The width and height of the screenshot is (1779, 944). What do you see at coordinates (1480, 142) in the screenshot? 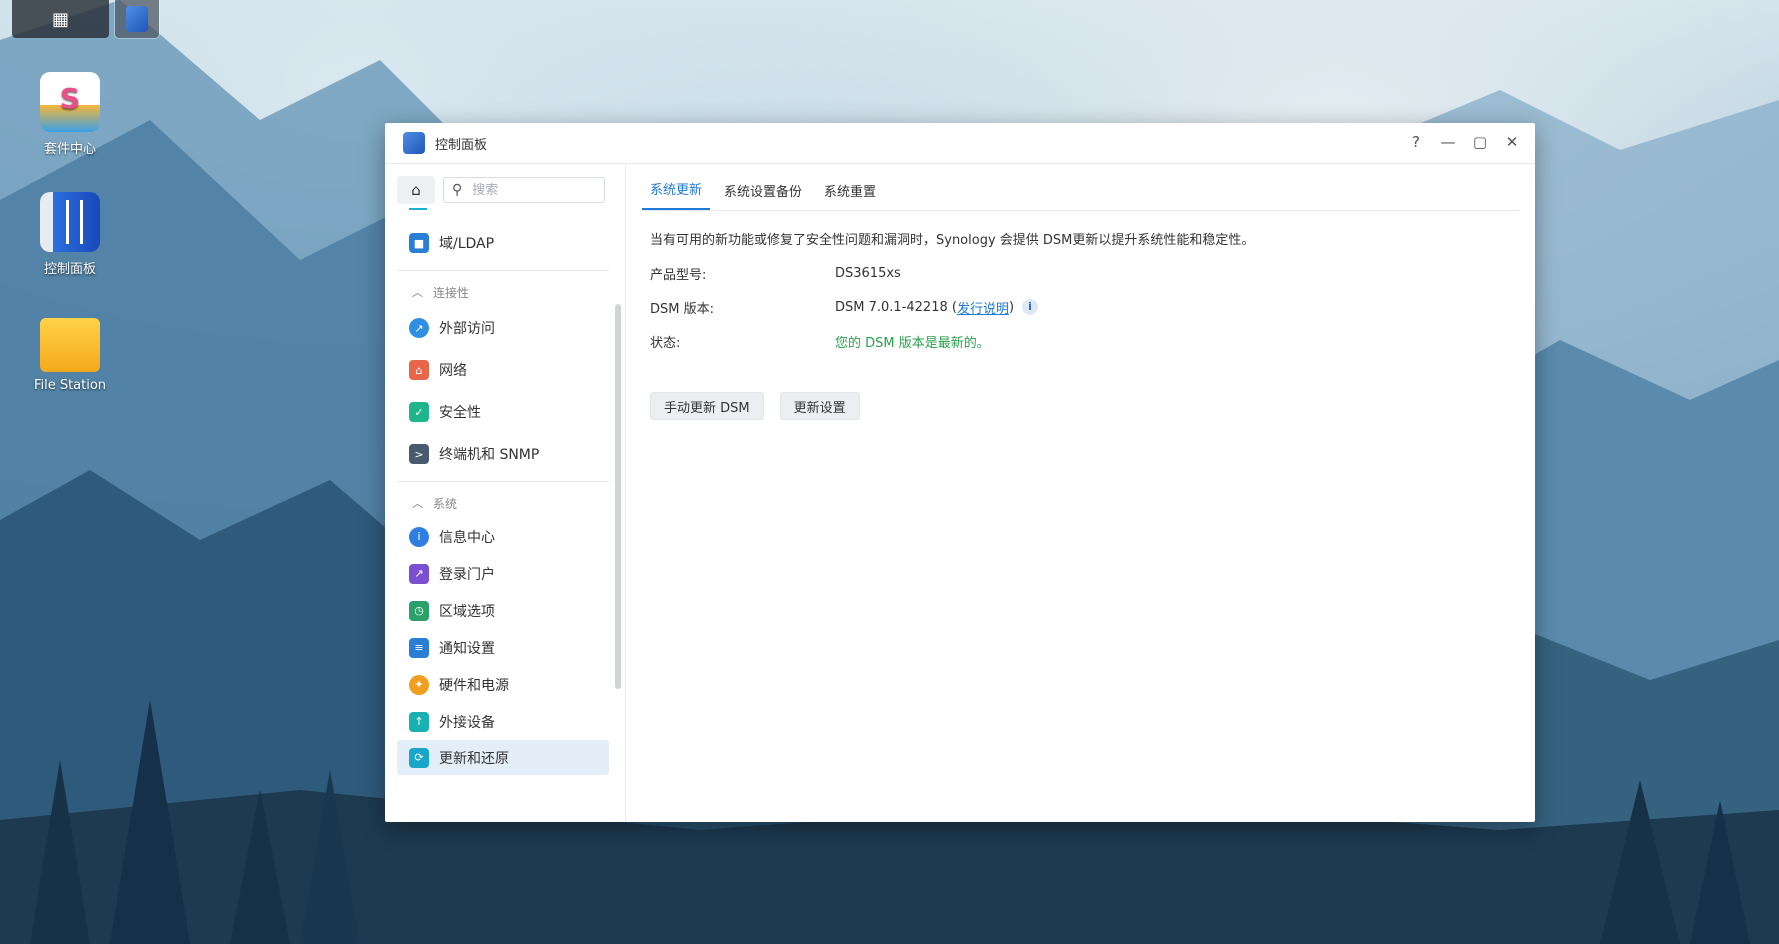
I see `maximize-button: ▢` at bounding box center [1480, 142].